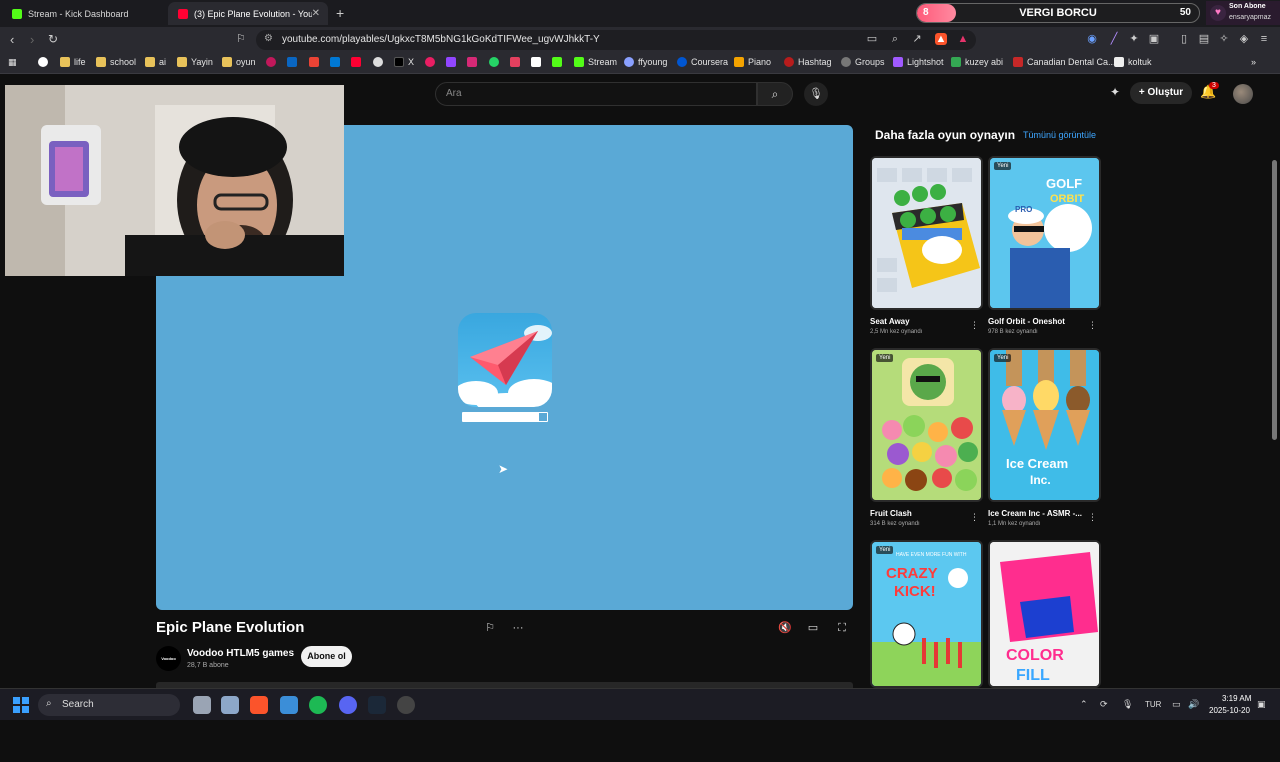  I want to click on bookmark-kick, so click(559, 62).